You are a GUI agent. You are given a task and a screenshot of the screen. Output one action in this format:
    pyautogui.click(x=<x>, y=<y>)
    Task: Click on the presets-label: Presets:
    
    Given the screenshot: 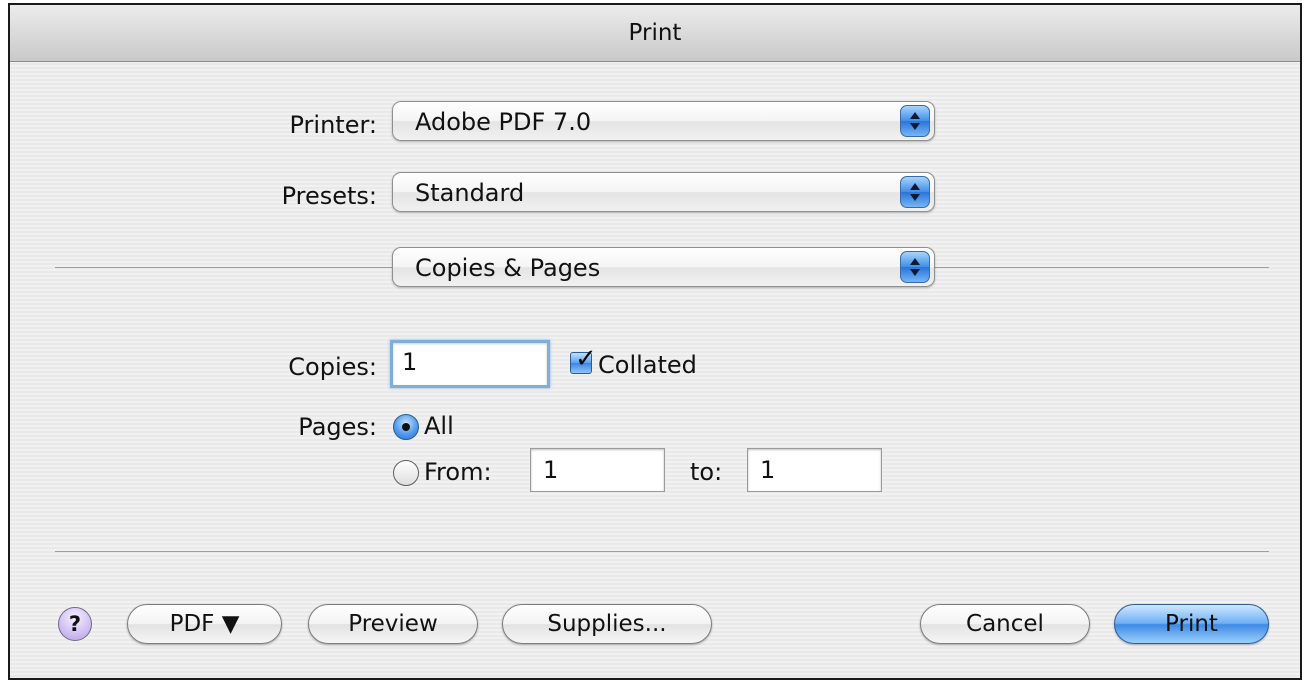 What is the action you would take?
    pyautogui.click(x=329, y=196)
    